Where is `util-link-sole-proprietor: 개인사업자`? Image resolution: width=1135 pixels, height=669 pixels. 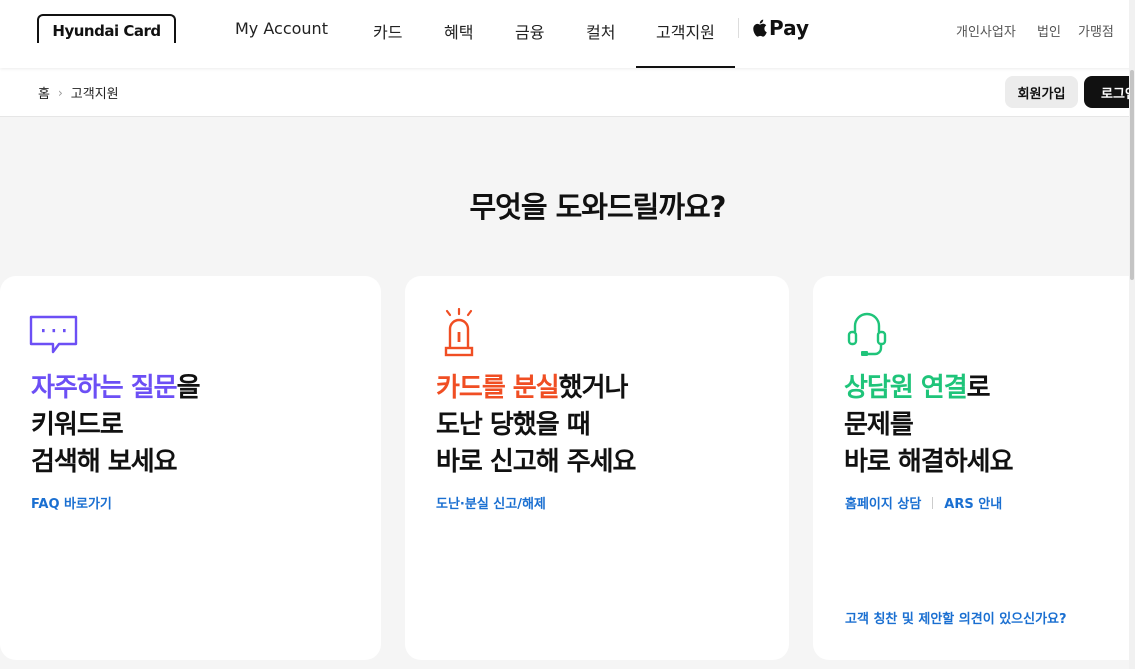
util-link-sole-proprietor: 개인사업자 is located at coordinates (986, 30).